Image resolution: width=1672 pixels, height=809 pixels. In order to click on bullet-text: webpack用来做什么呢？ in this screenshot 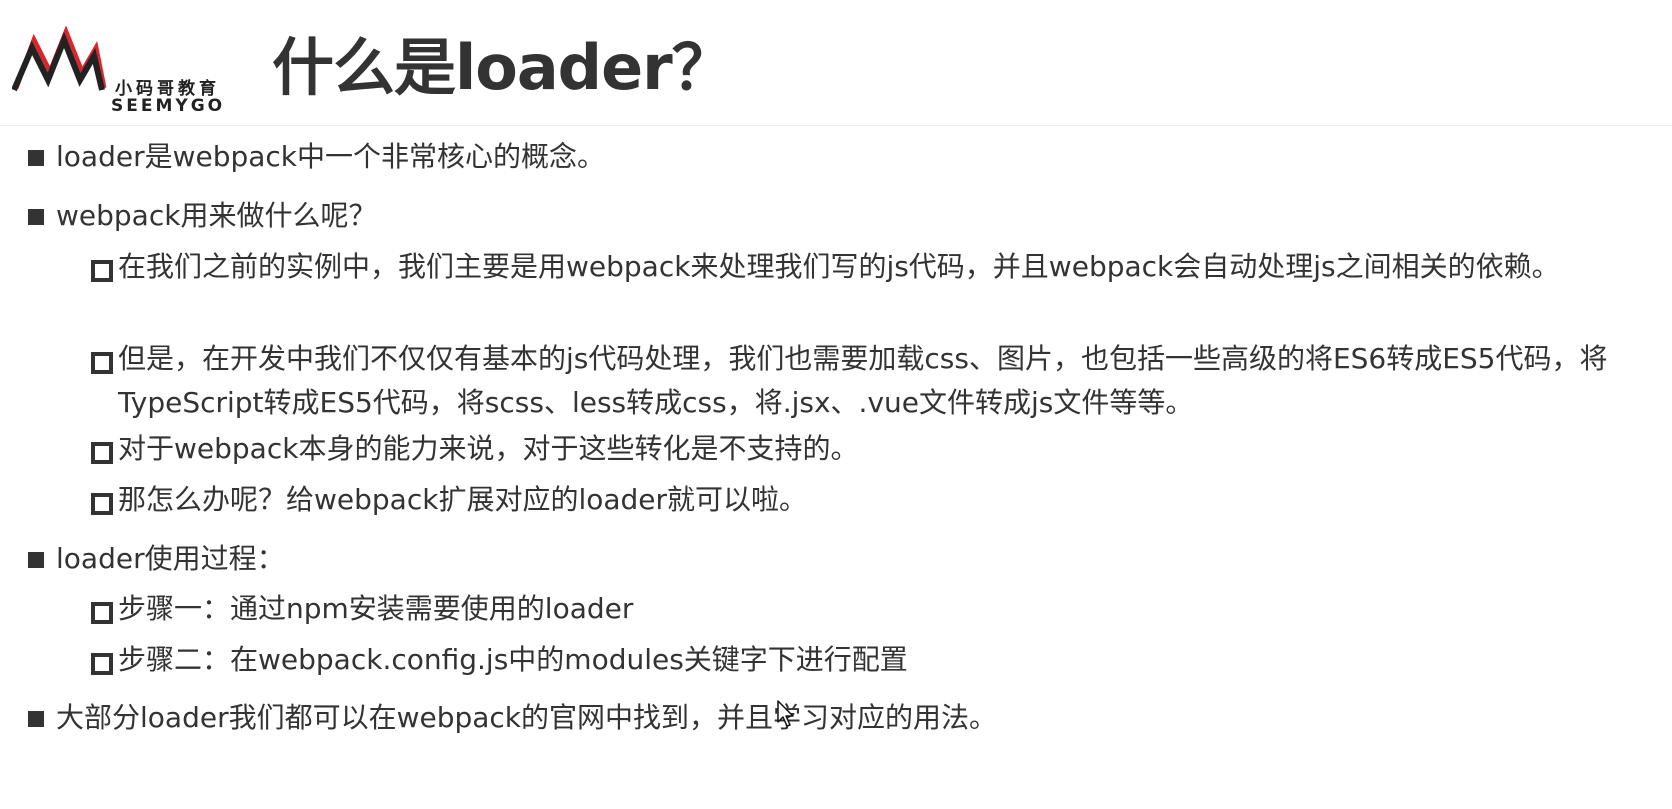, I will do `click(216, 215)`.